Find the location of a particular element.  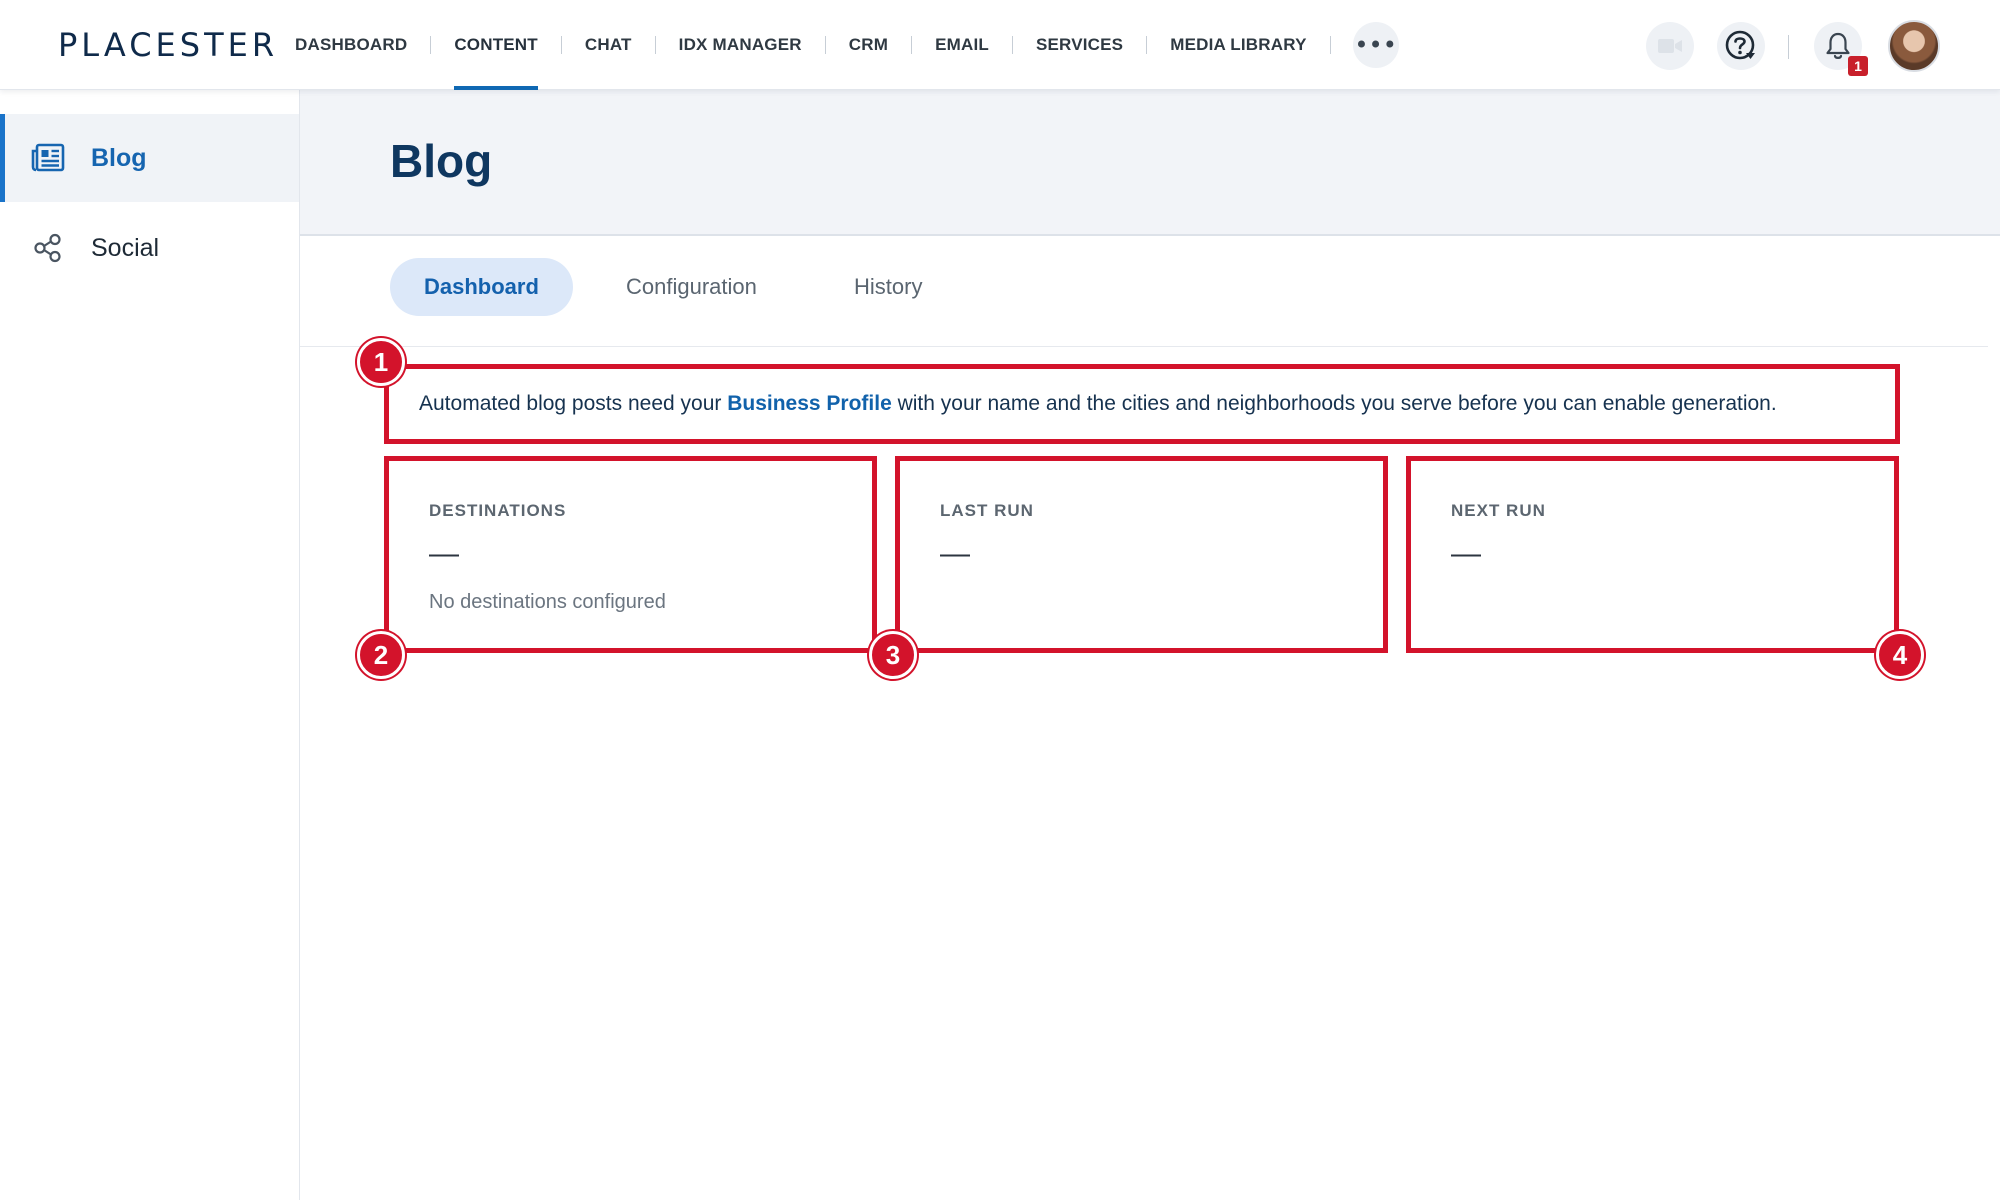

nav-item-idx-manager: IDX MANAGER is located at coordinates (740, 45).